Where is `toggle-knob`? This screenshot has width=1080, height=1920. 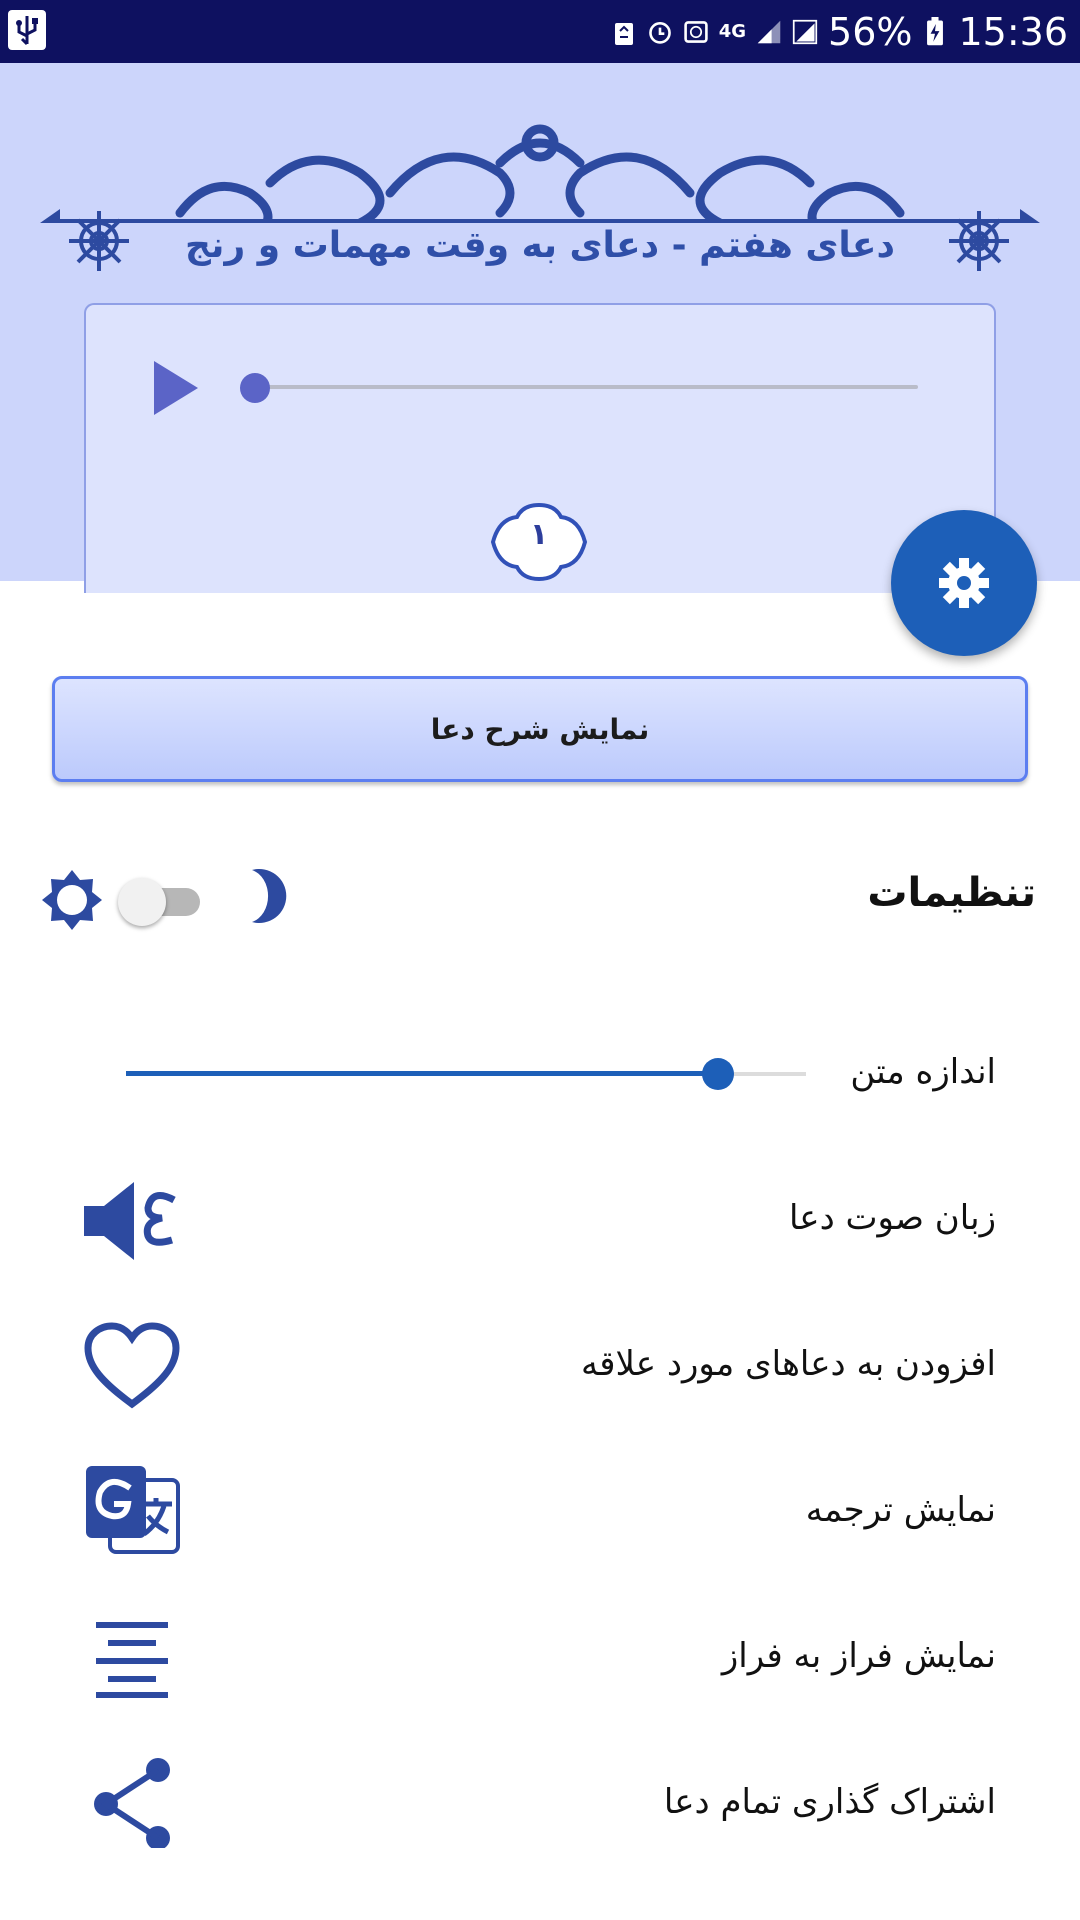
toggle-knob is located at coordinates (142, 902).